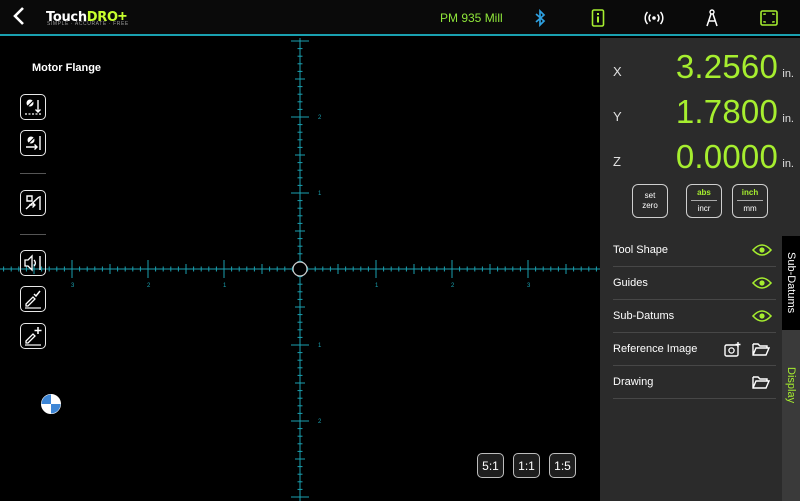 The height and width of the screenshot is (501, 800). What do you see at coordinates (490, 465) in the screenshot?
I see `zoom-5-1-button: 5:1` at bounding box center [490, 465].